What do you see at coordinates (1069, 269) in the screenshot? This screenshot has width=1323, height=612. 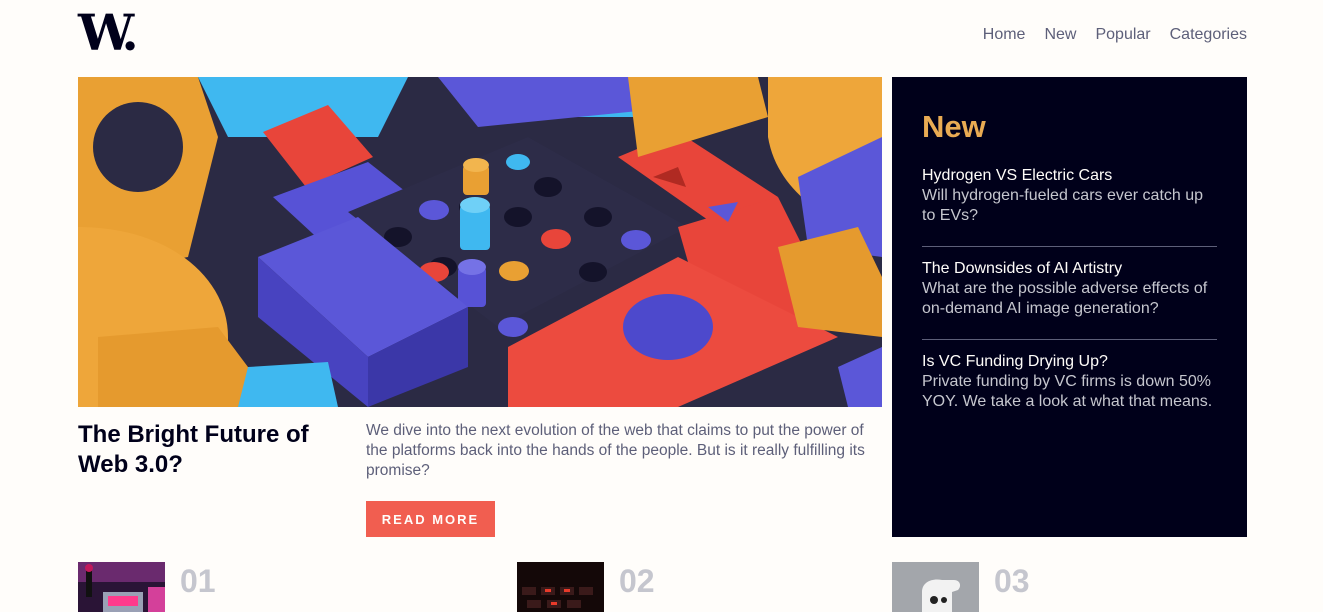 I see `new-article-title: The Downsides of AI Artistry` at bounding box center [1069, 269].